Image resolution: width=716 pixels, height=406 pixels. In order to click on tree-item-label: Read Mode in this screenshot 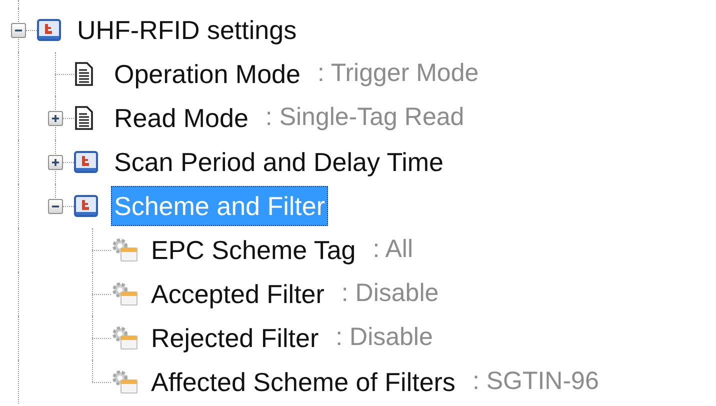, I will do `click(181, 118)`.